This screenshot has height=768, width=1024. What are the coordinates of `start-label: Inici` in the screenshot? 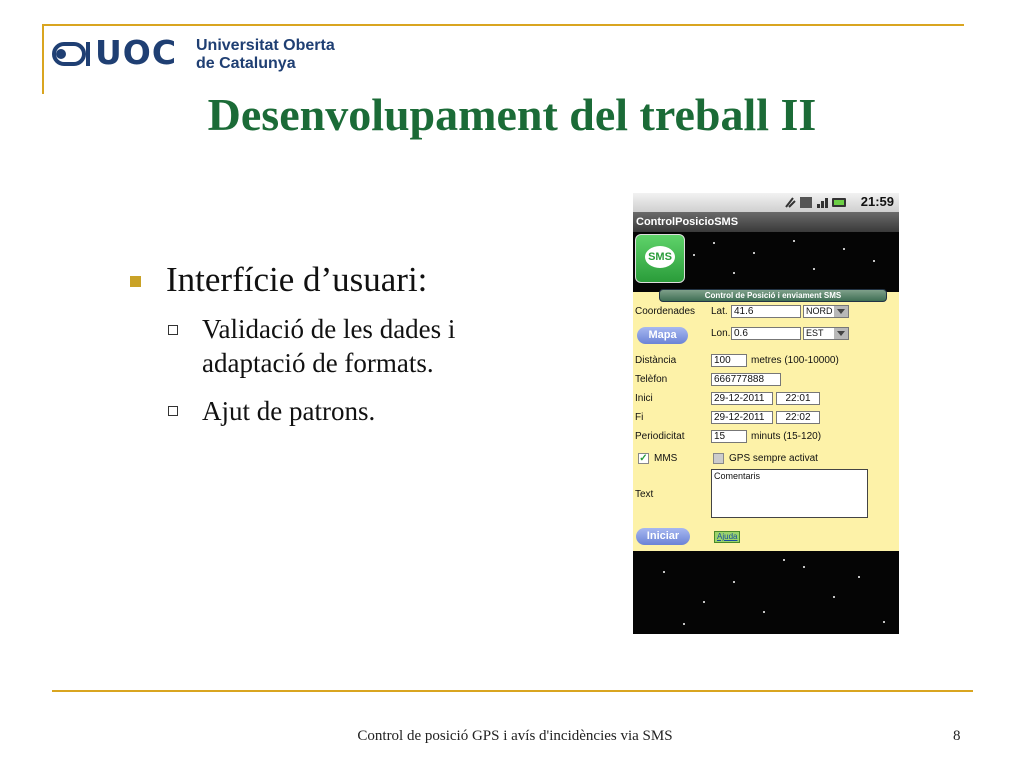 It's located at (644, 398).